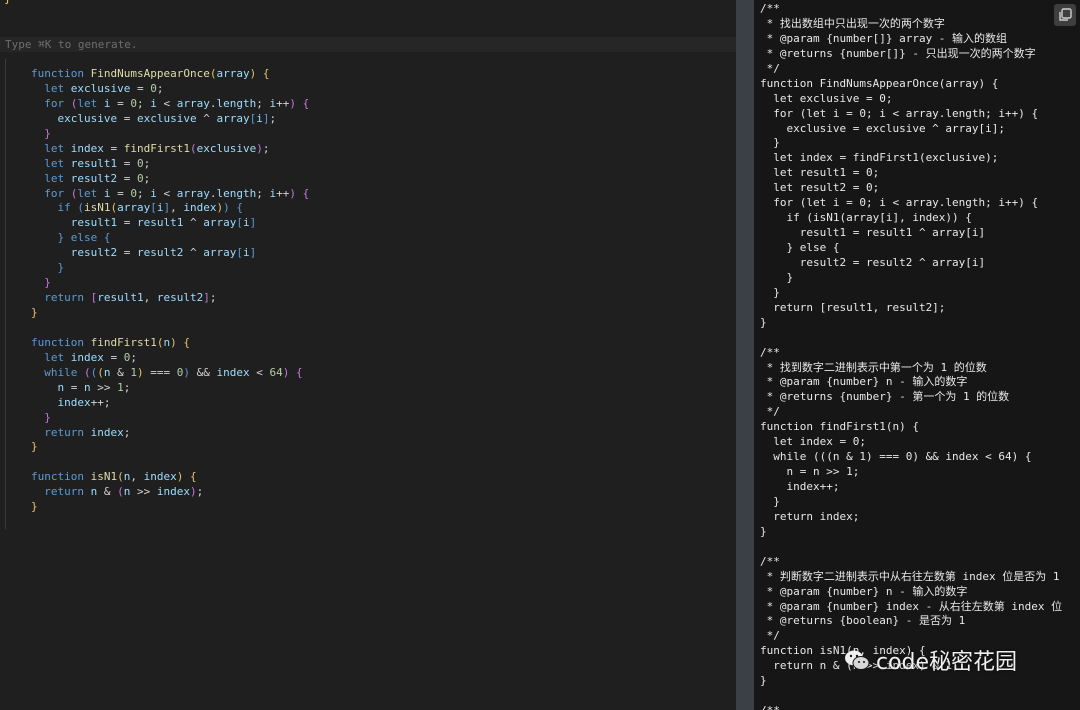 This screenshot has height=710, width=1080. I want to click on editor-code-line: function findFirst1(n) {, so click(170, 343).